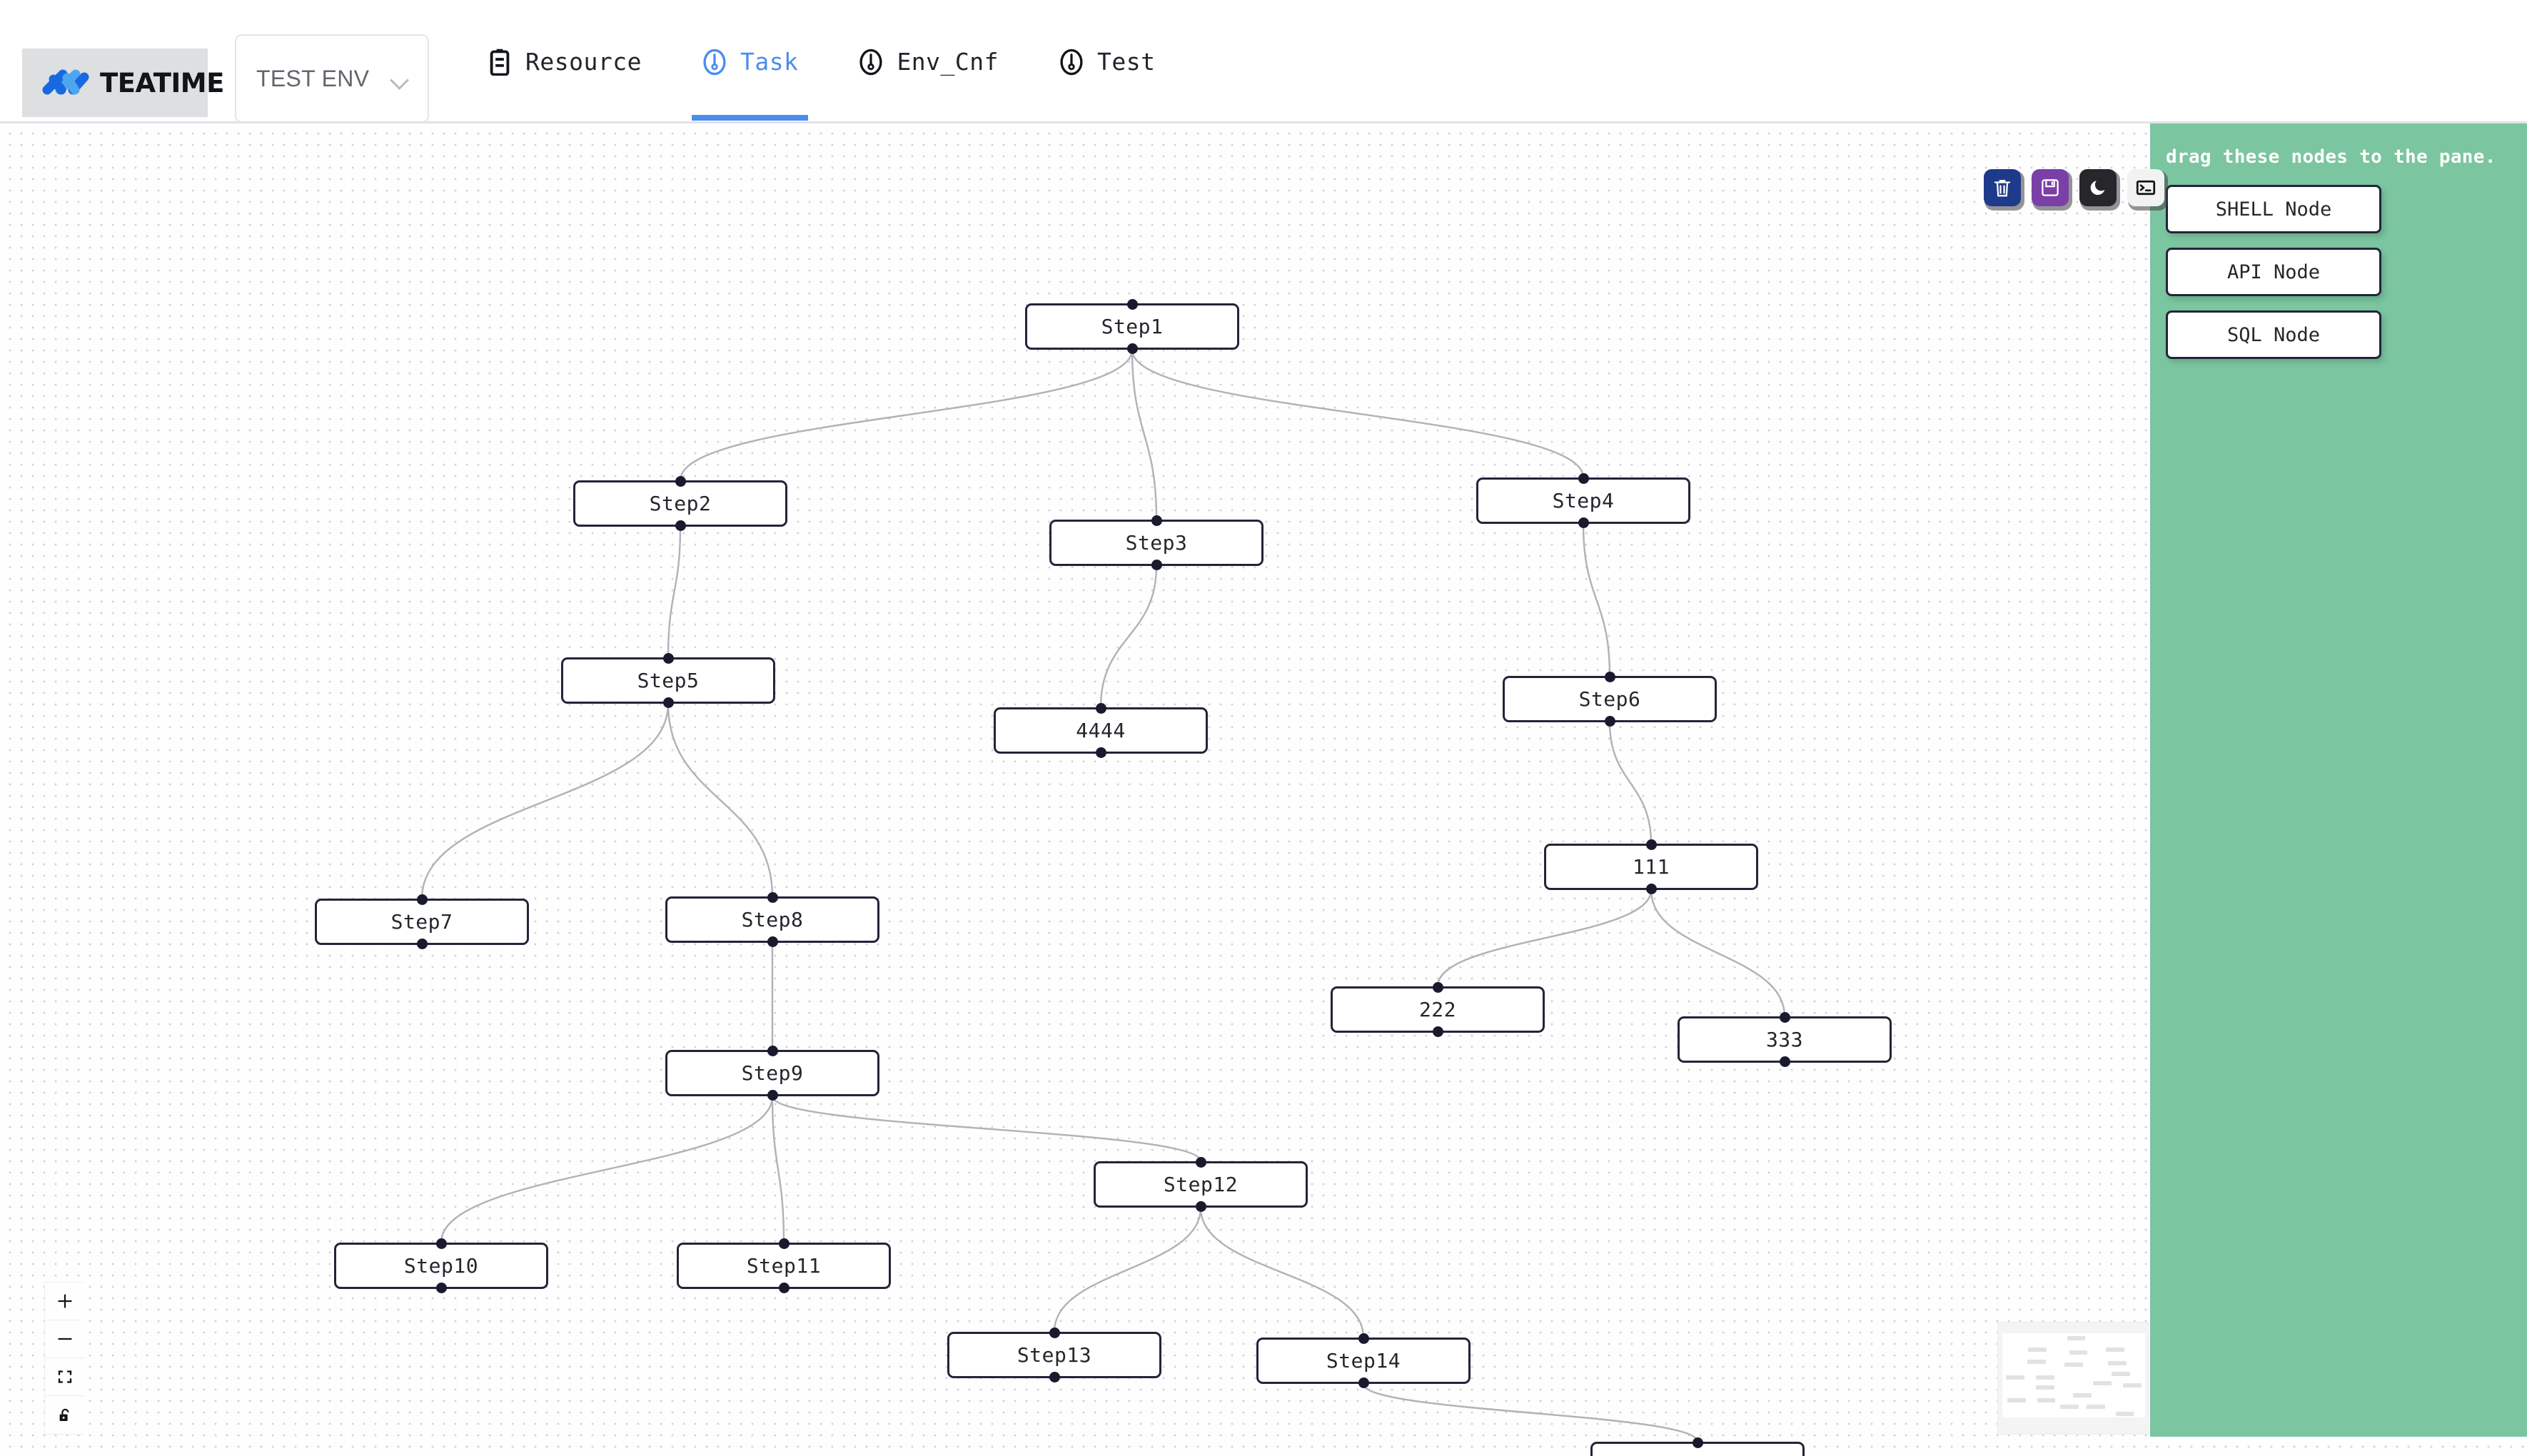  Describe the element at coordinates (2098, 187) in the screenshot. I see `dark-mode-button` at that location.